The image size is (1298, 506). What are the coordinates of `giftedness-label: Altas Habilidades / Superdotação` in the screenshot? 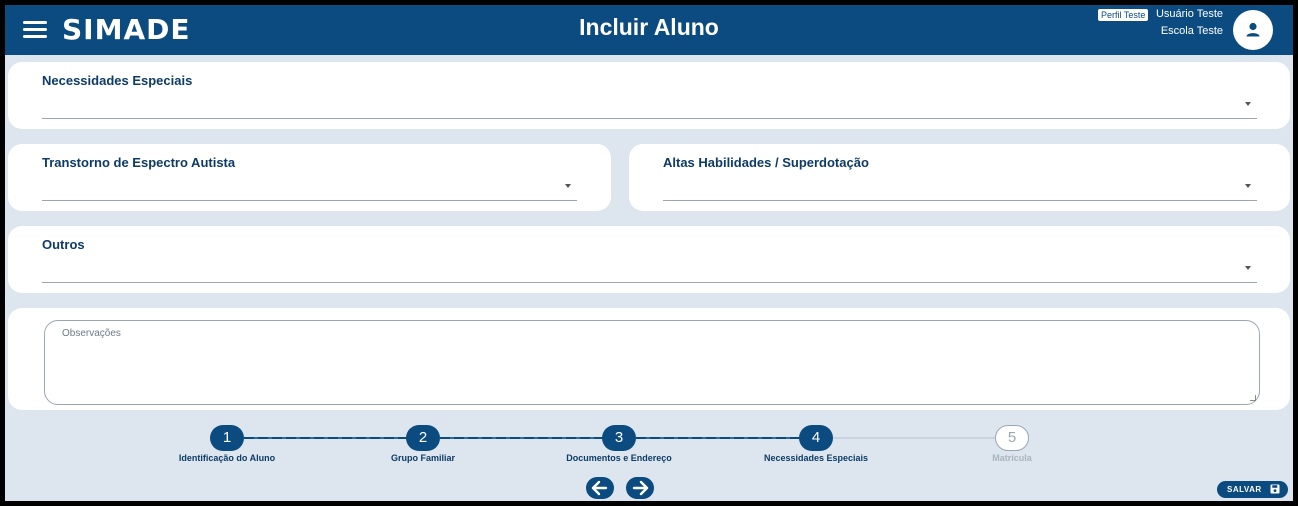 It's located at (766, 162).